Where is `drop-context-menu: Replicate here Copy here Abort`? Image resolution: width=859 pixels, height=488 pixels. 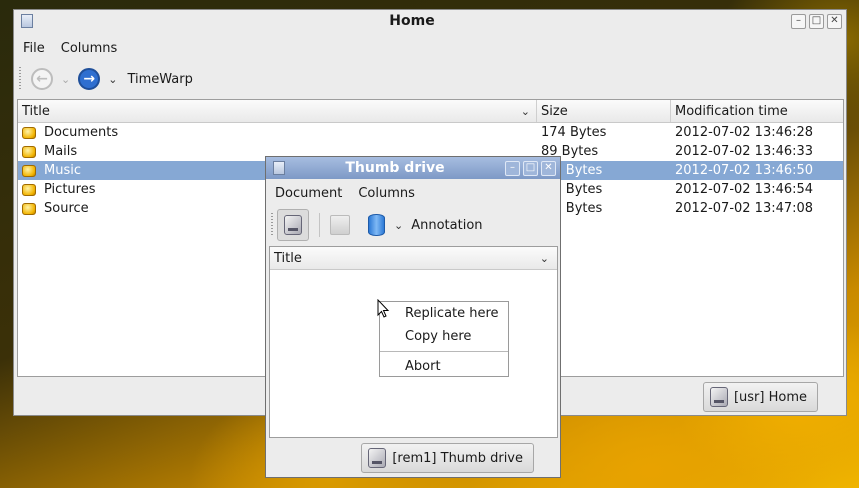 drop-context-menu: Replicate here Copy here Abort is located at coordinates (444, 339).